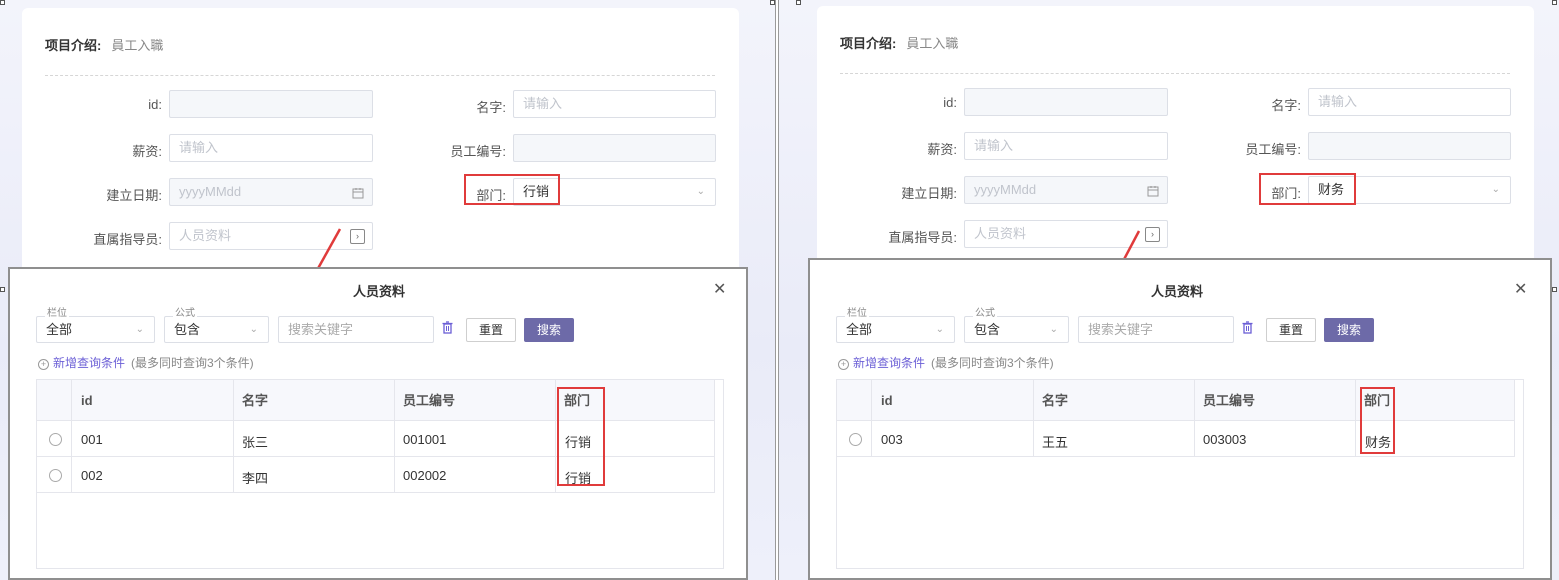  I want to click on dept-select: 财务 ⌄, so click(1409, 190).